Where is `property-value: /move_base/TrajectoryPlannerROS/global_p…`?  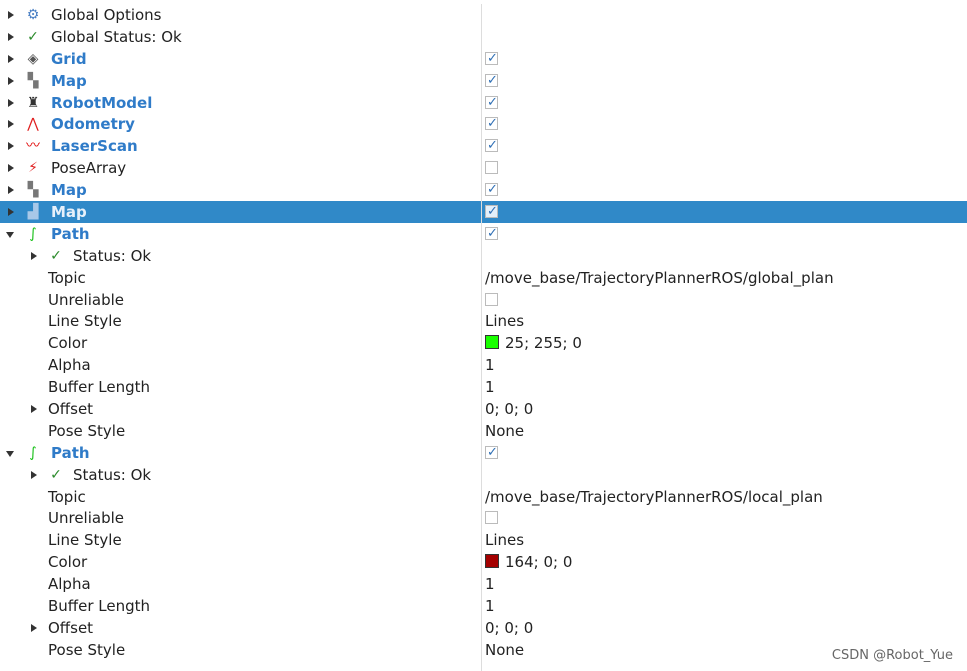 property-value: /move_base/TrajectoryPlannerROS/global_p… is located at coordinates (659, 278).